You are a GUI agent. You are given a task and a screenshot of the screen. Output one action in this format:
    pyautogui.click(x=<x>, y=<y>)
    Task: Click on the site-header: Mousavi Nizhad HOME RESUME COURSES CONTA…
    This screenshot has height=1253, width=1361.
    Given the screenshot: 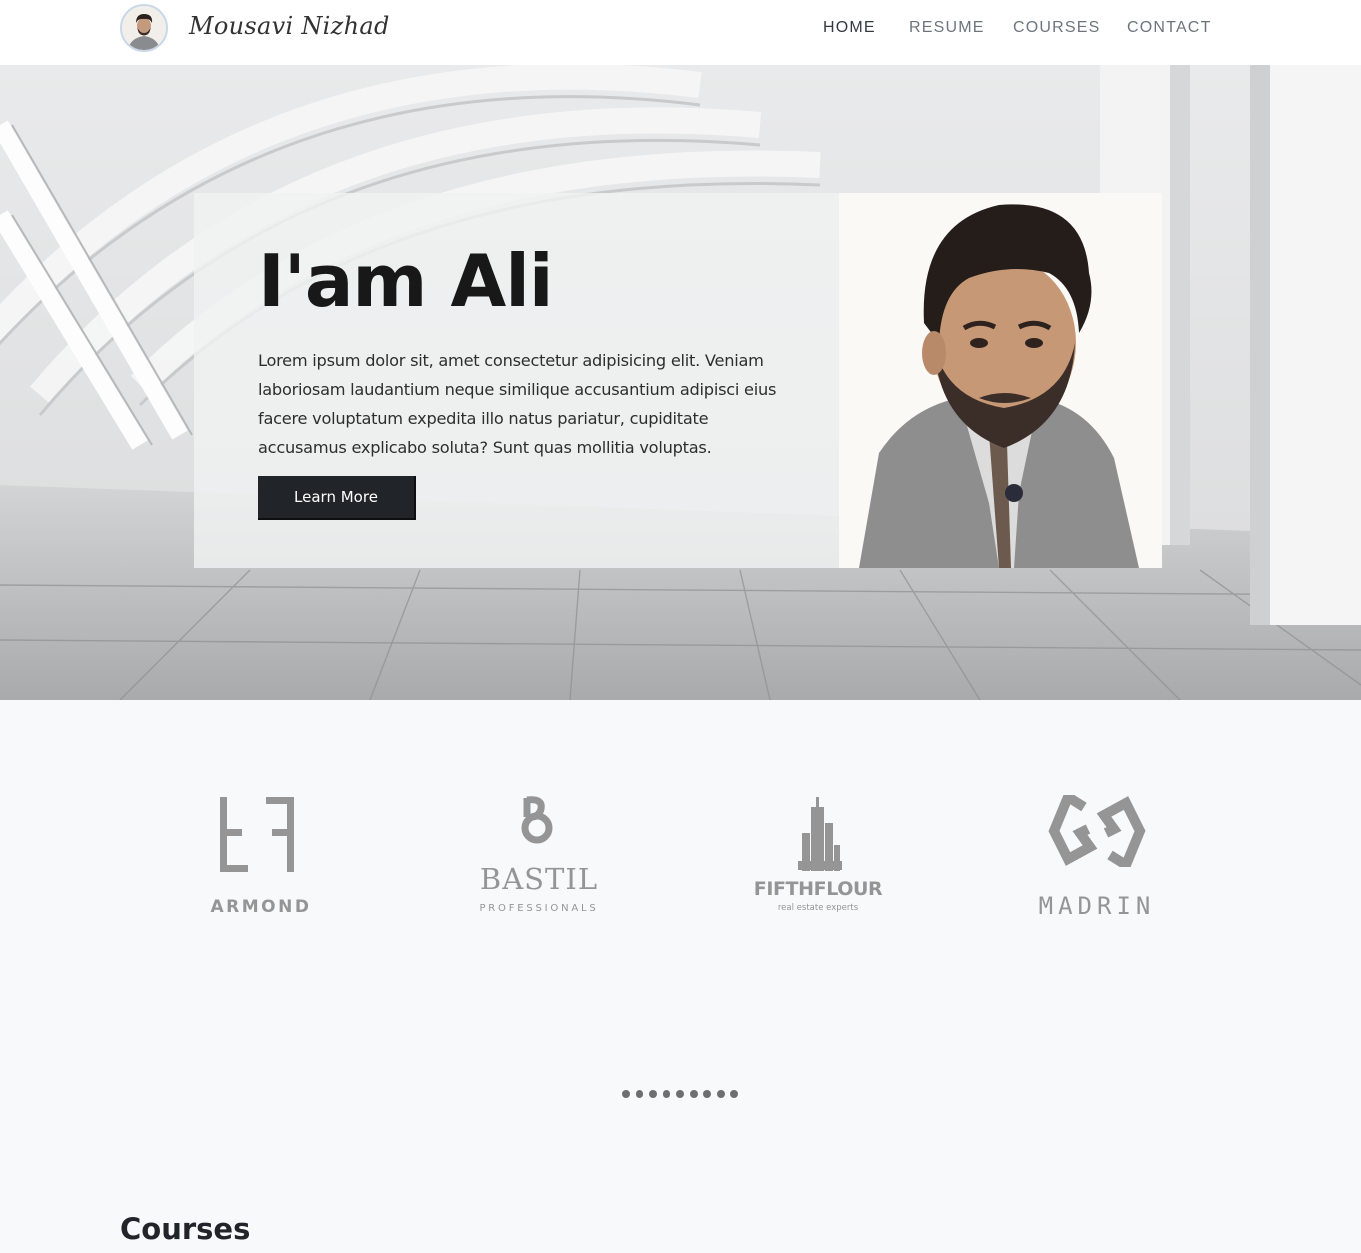 What is the action you would take?
    pyautogui.click(x=680, y=32)
    